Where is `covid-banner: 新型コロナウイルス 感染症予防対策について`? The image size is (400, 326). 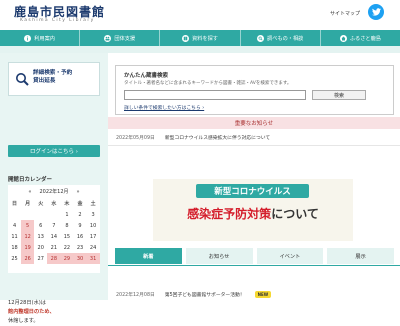
covid-banner: 新型コロナウイルス 感染症予防対策について is located at coordinates (253, 210).